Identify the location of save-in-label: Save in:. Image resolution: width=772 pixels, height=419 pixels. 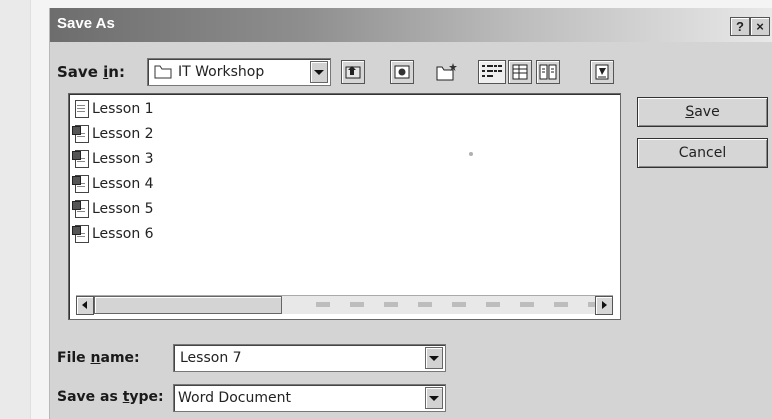
(91, 72).